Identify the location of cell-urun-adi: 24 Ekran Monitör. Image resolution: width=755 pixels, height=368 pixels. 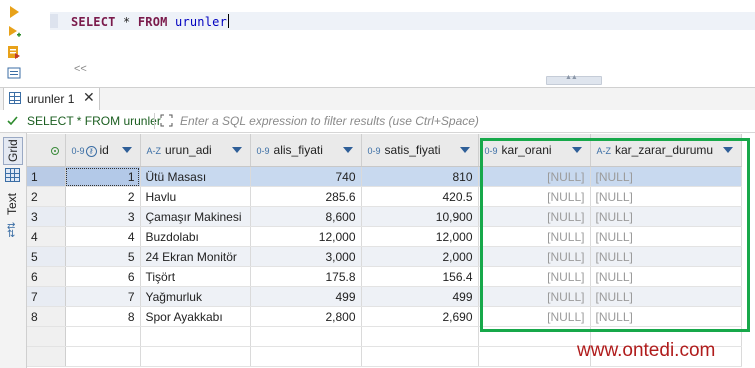
(195, 256).